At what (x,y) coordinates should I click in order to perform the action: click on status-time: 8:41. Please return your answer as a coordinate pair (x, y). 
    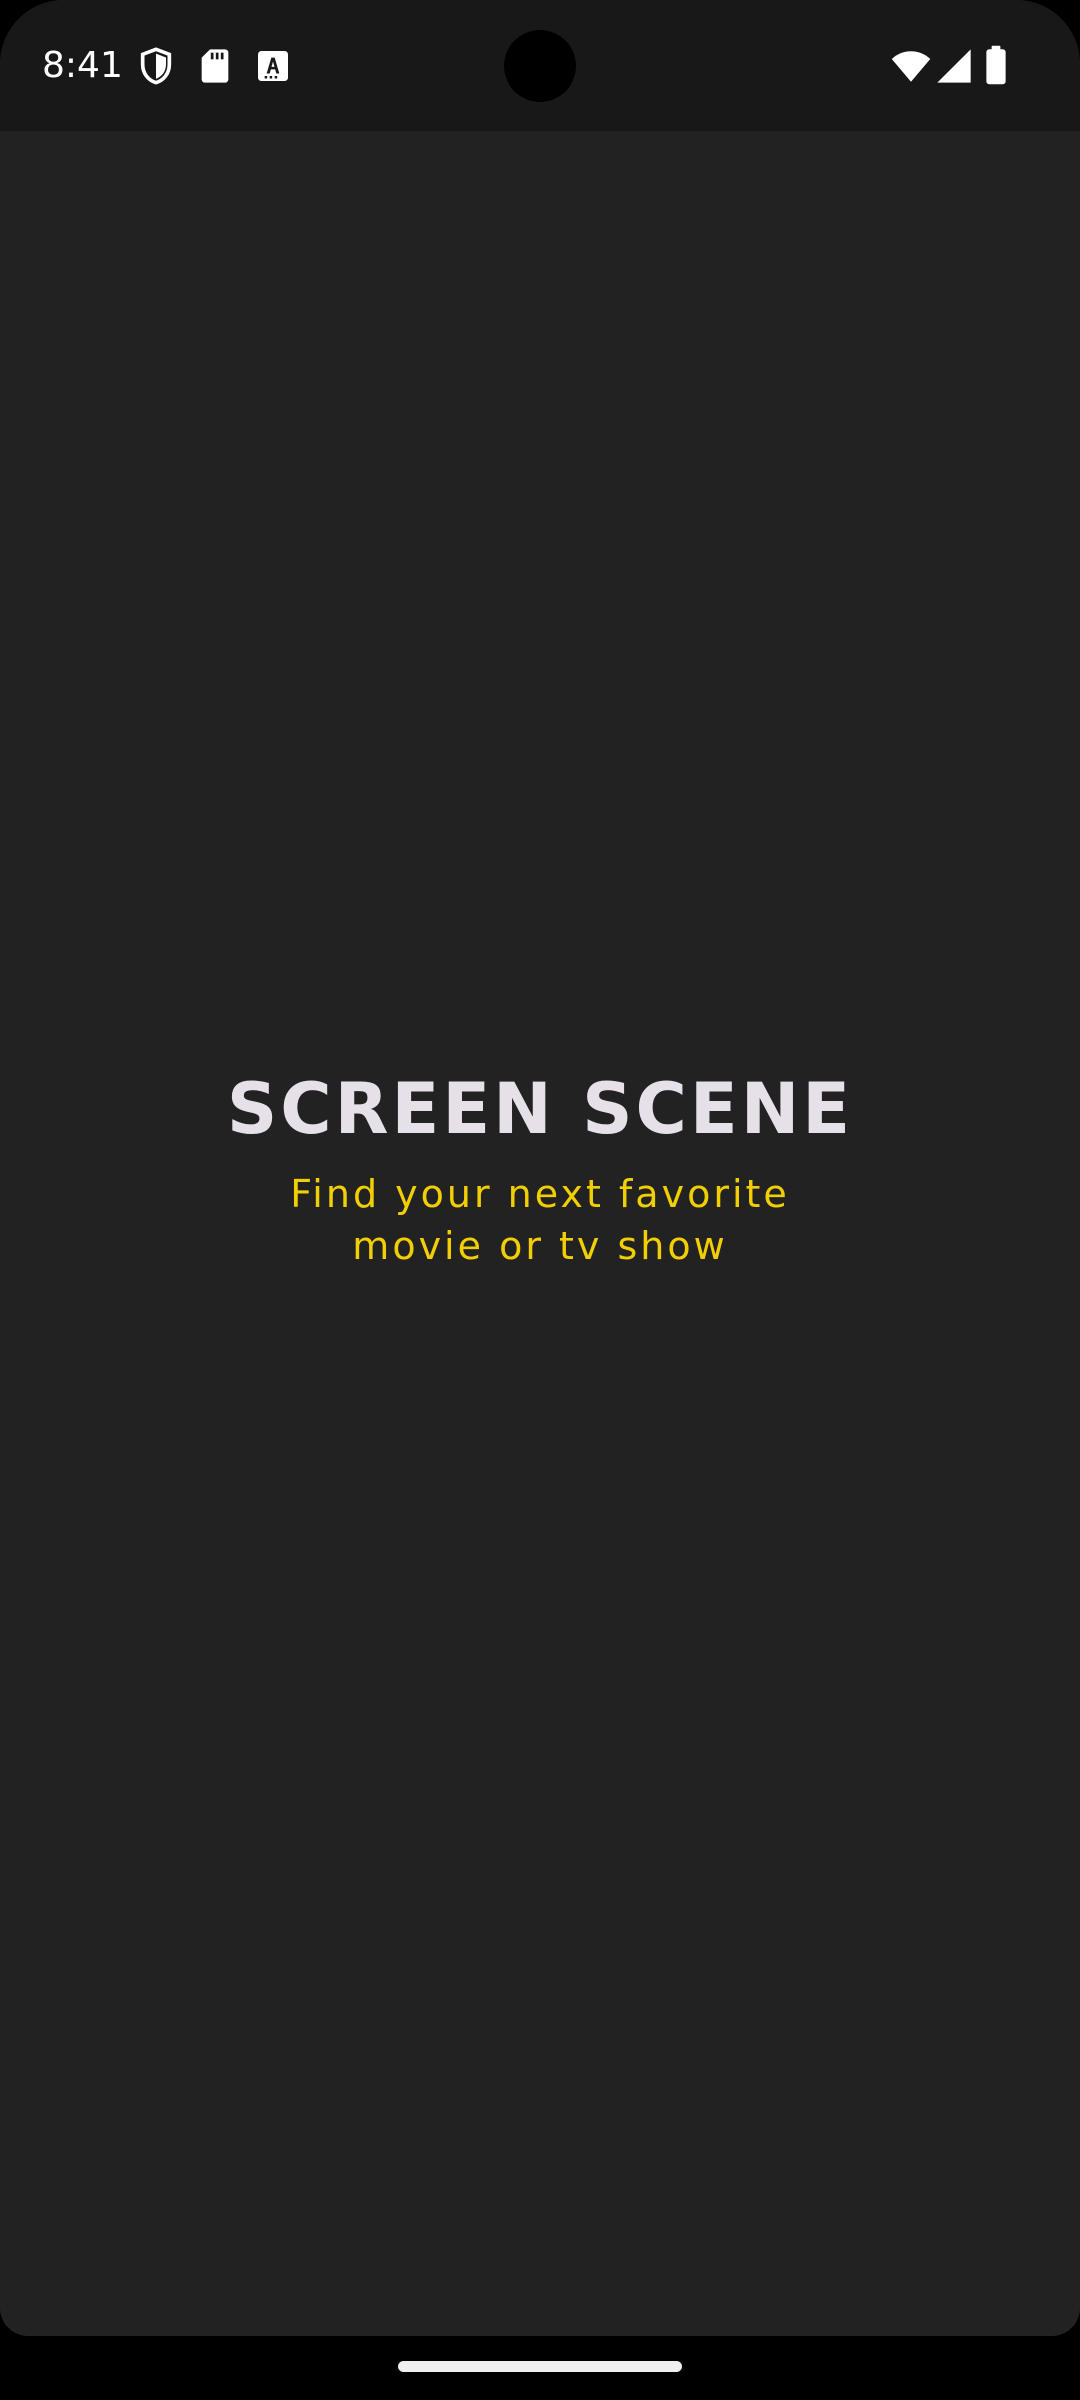
    Looking at the image, I should click on (82, 65).